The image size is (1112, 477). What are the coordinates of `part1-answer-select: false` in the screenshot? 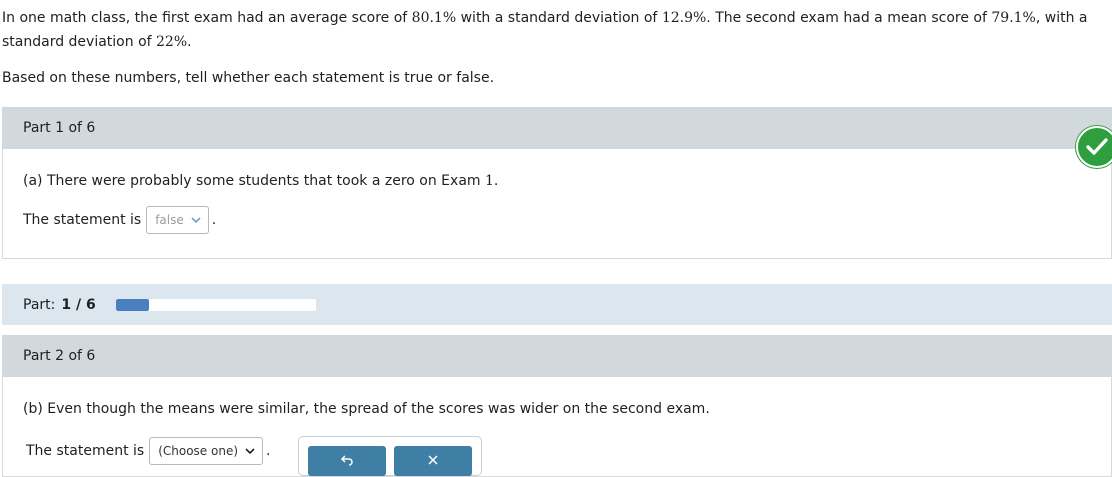 It's located at (177, 220).